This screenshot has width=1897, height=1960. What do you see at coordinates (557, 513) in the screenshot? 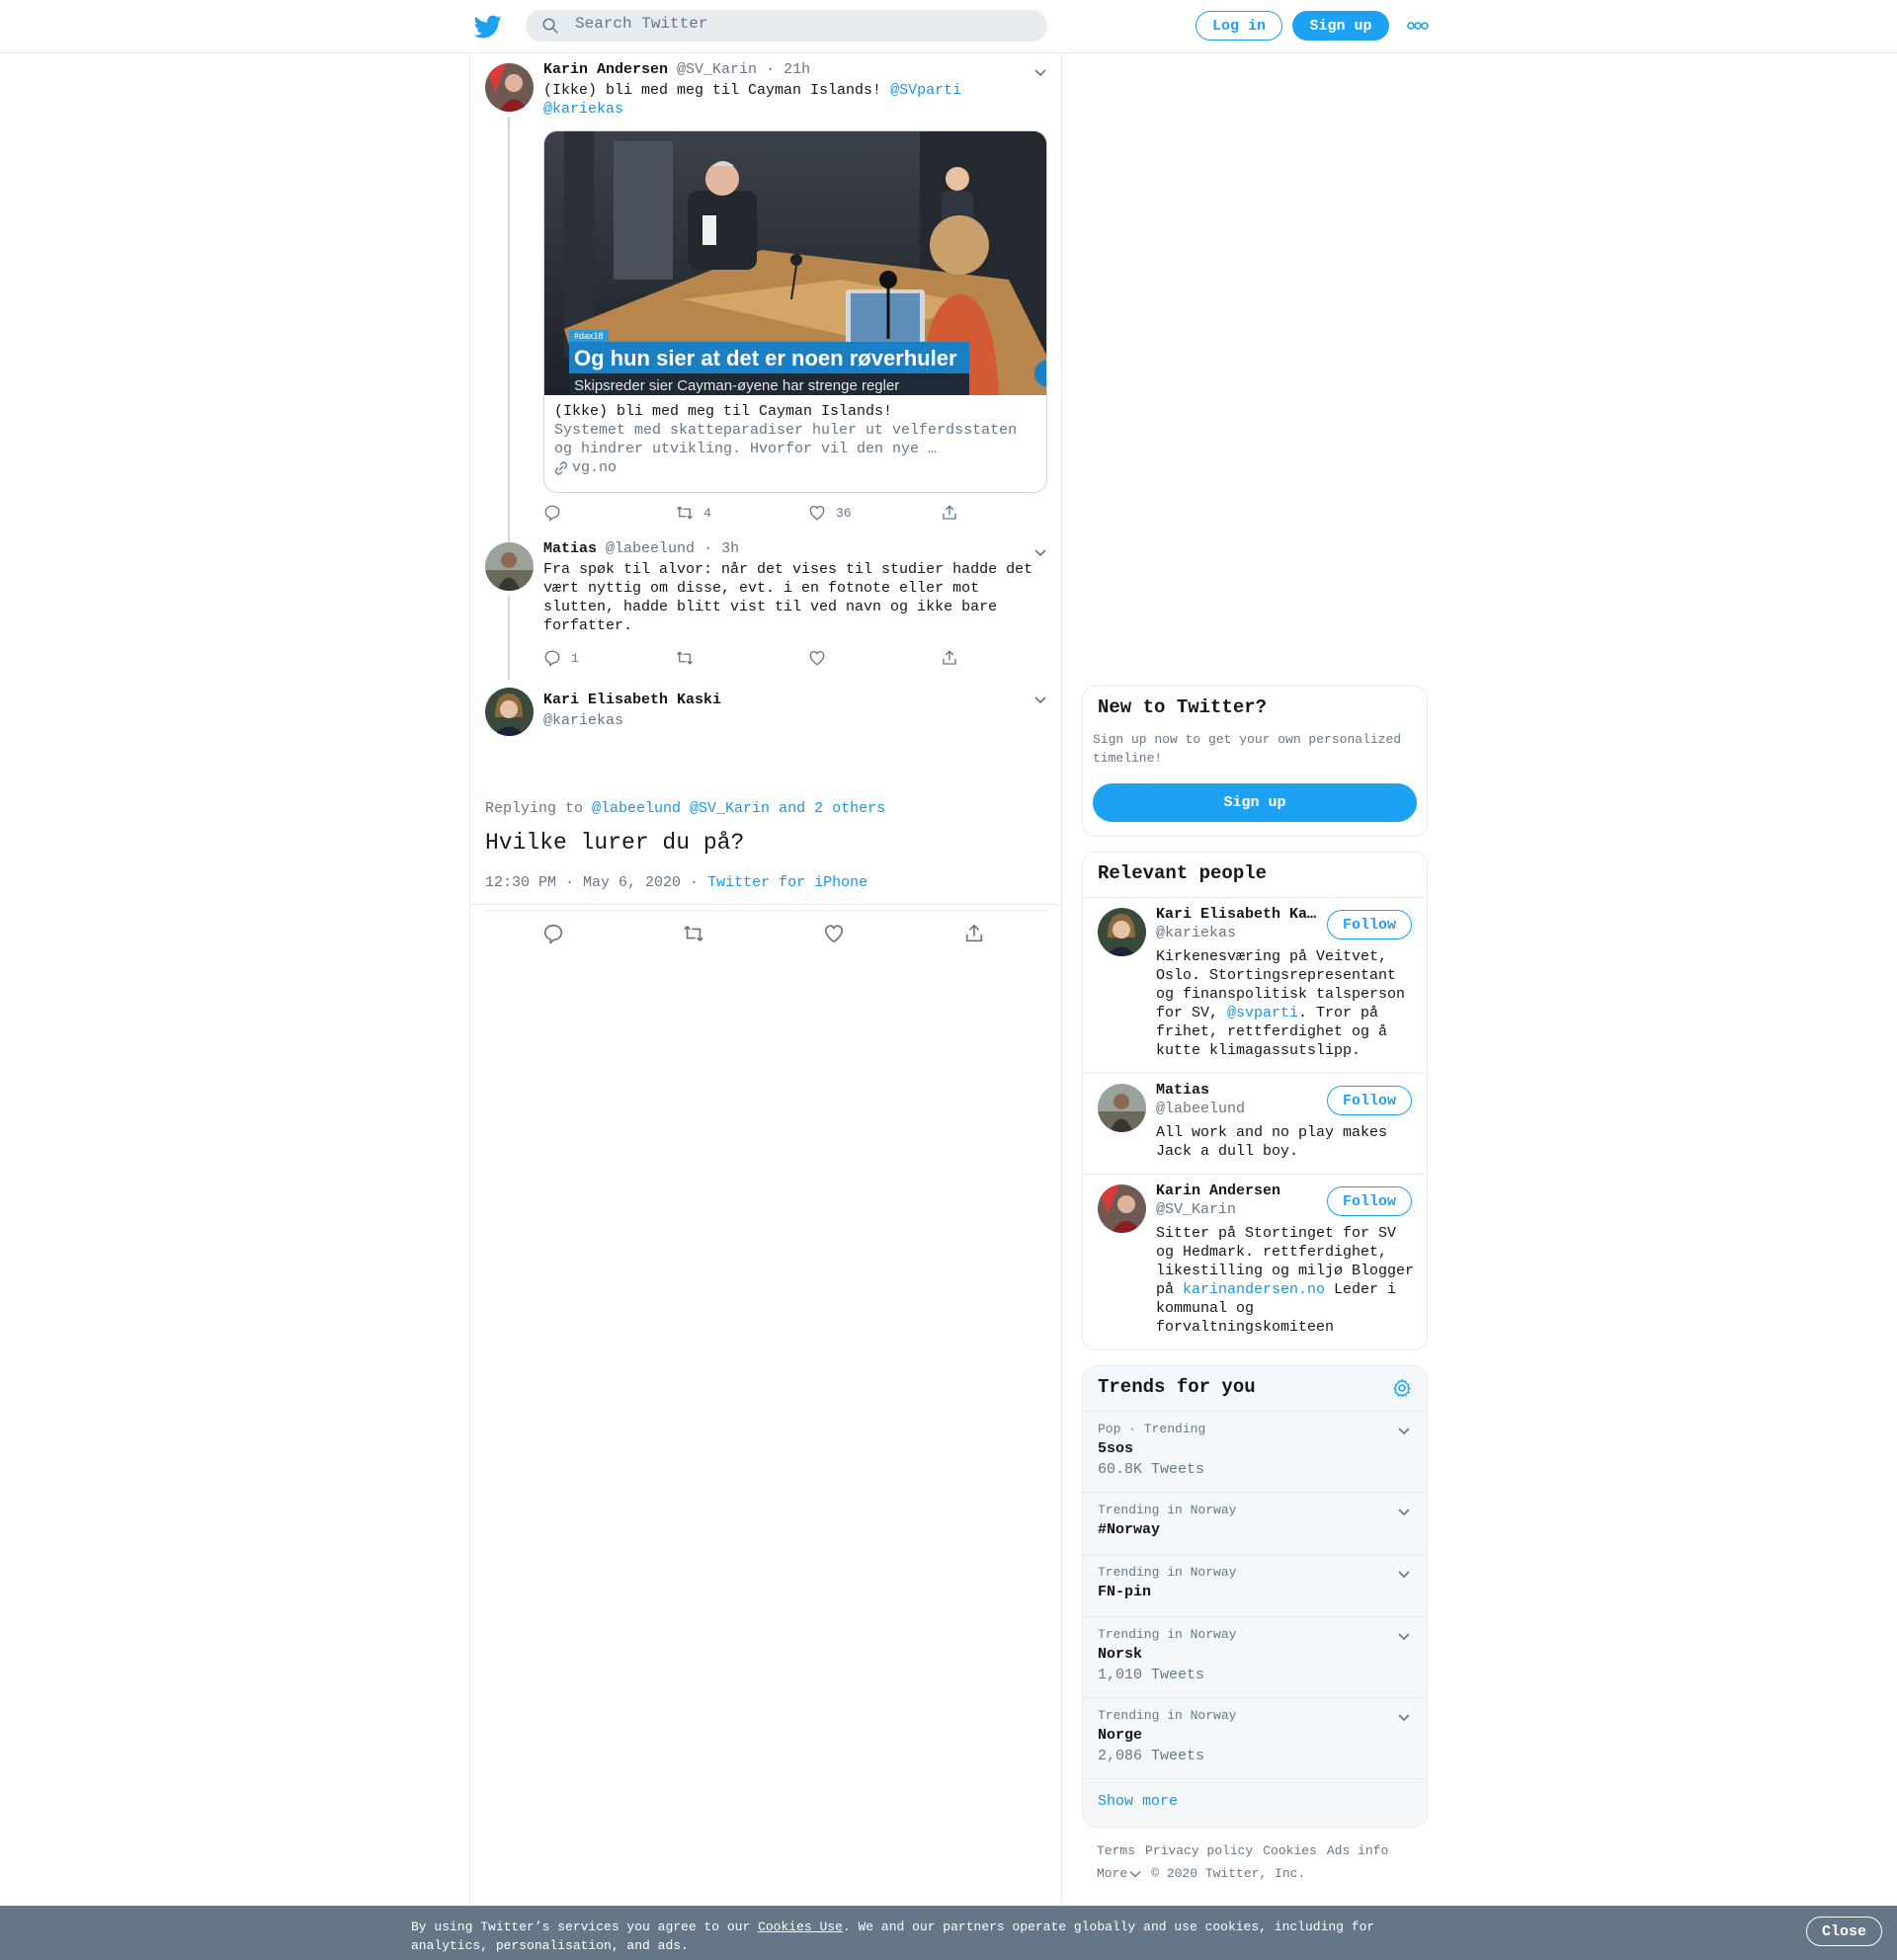
I see `reply-action` at bounding box center [557, 513].